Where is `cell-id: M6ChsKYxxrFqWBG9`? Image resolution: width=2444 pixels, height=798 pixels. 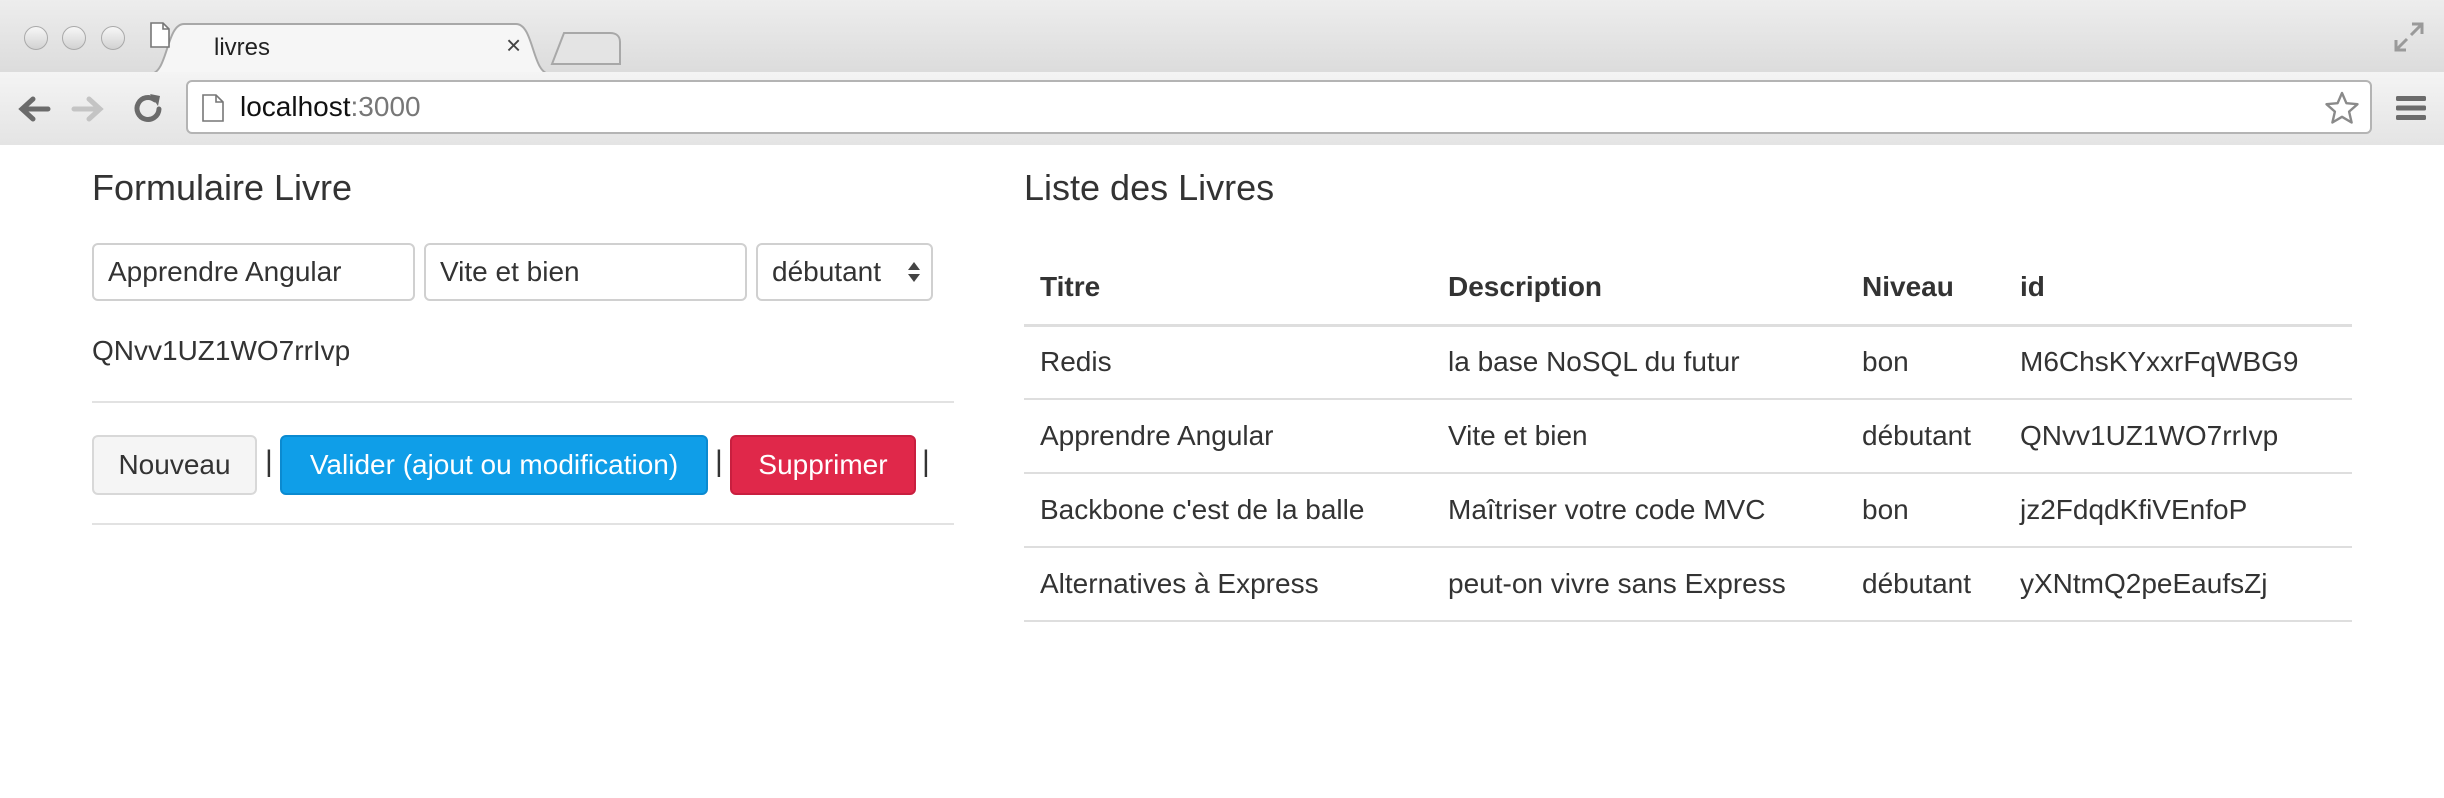 cell-id: M6ChsKYxxrFqWBG9 is located at coordinates (2178, 362).